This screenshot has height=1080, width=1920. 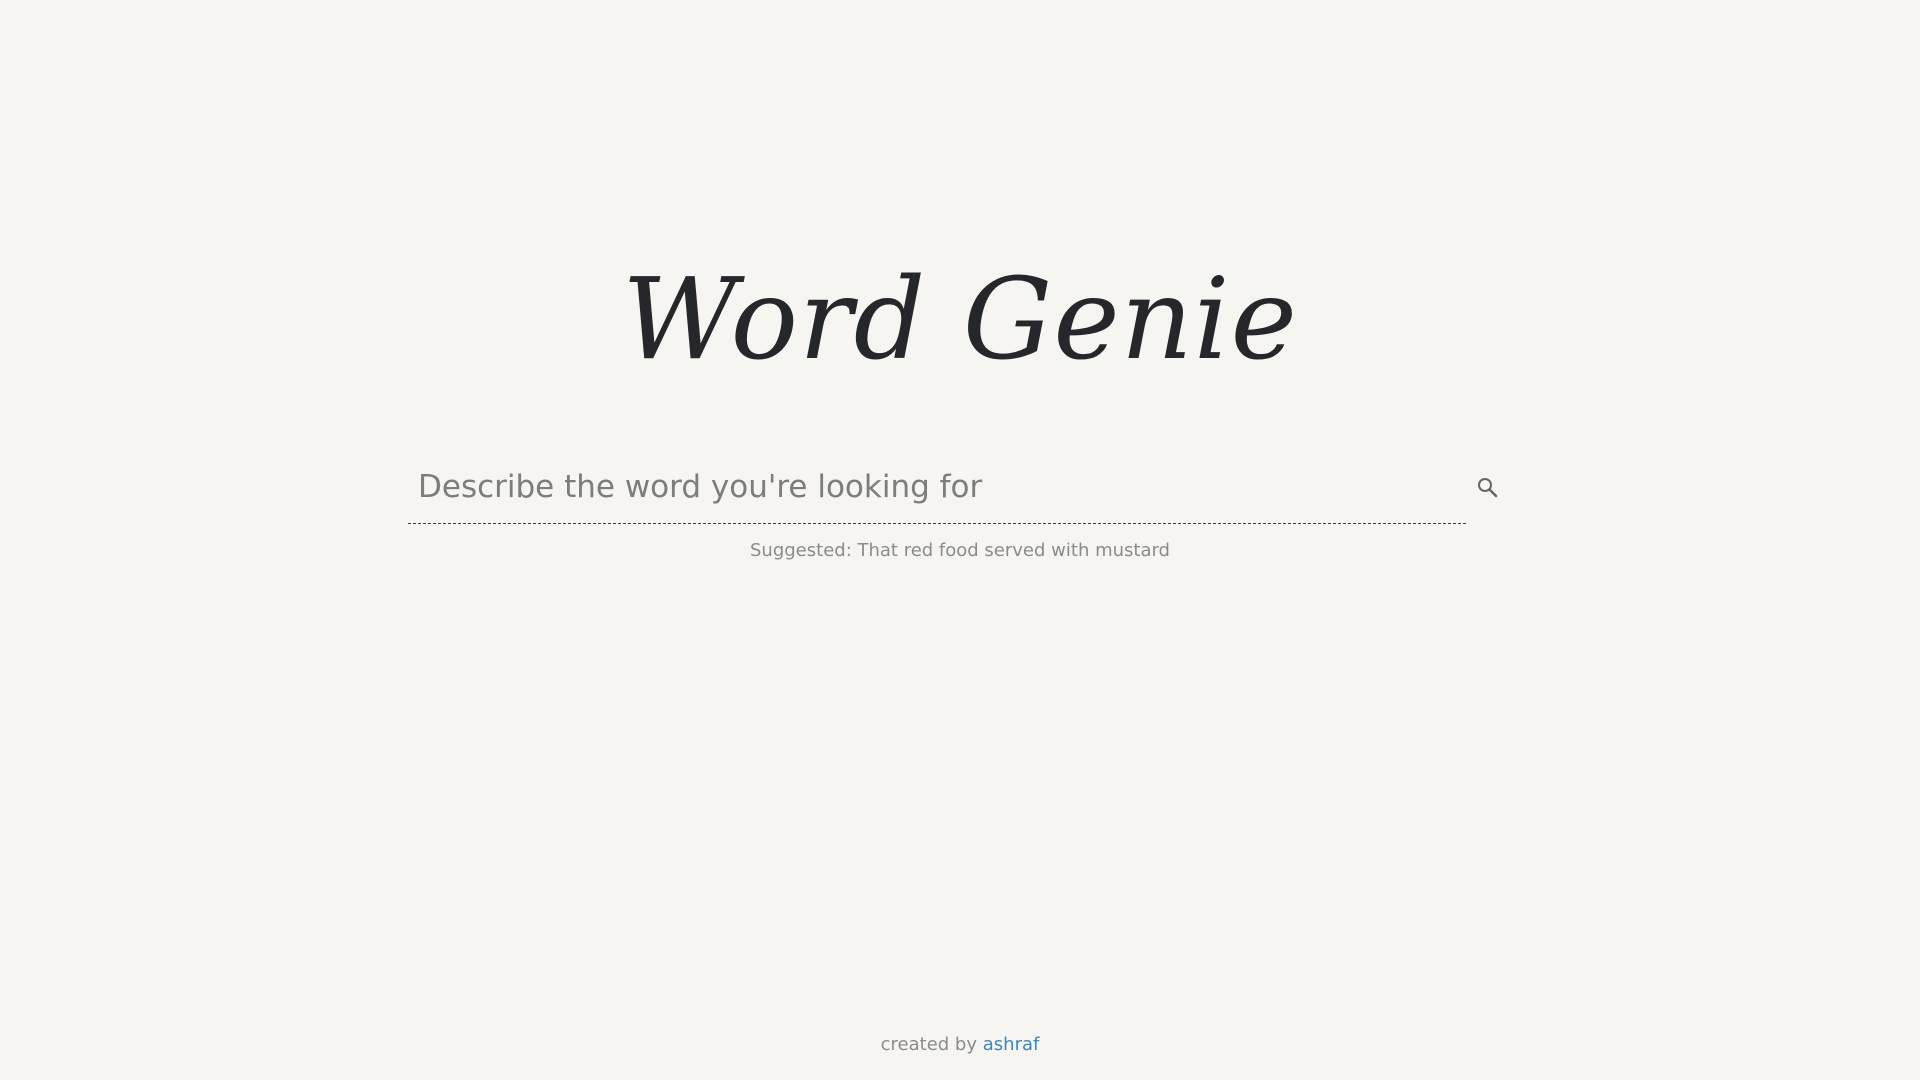 What do you see at coordinates (929, 1044) in the screenshot?
I see `footer-prefix: created by` at bounding box center [929, 1044].